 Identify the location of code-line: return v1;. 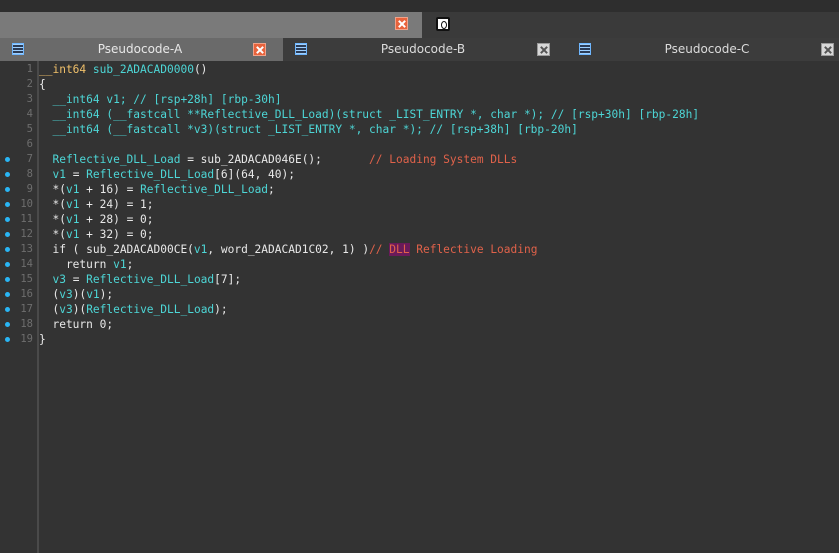
(439, 264).